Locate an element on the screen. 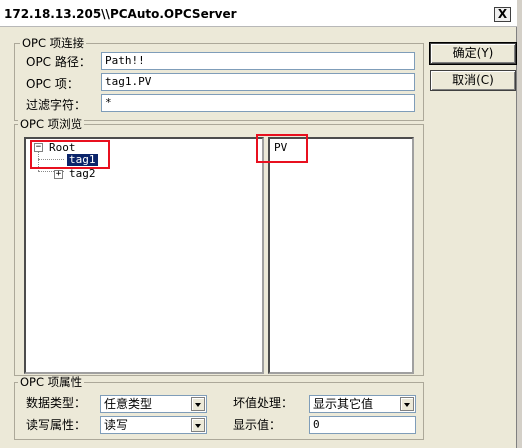 The width and height of the screenshot is (522, 448). badvalue-select: 显示其它值 is located at coordinates (362, 404).